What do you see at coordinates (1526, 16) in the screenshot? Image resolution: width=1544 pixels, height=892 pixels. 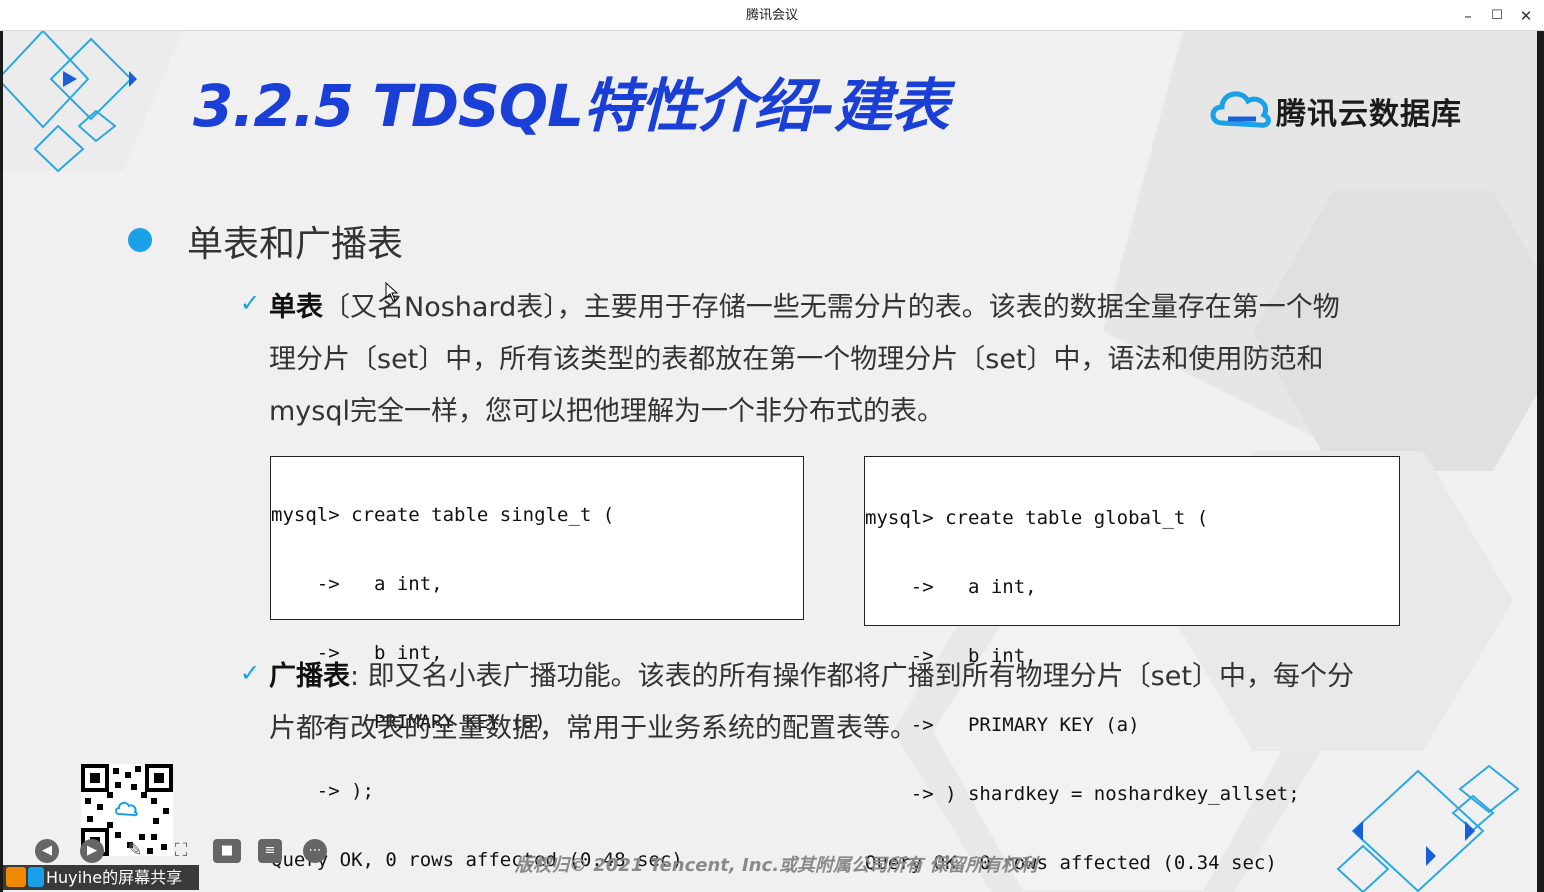 I see `close-button: ✕` at bounding box center [1526, 16].